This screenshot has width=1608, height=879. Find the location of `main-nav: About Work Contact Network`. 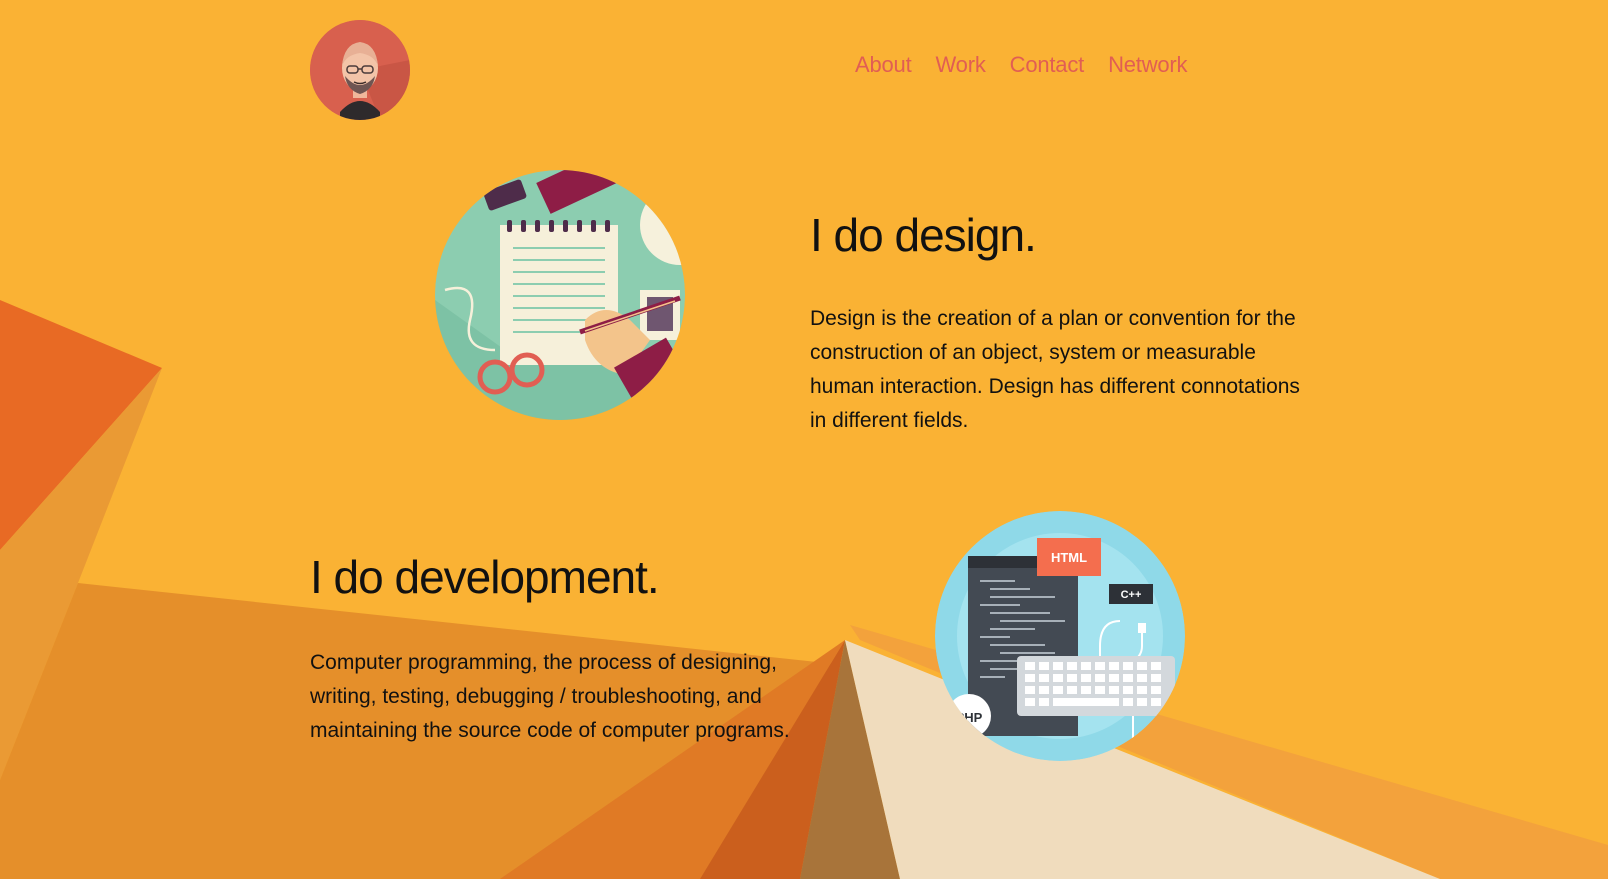

main-nav: About Work Contact Network is located at coordinates (1021, 65).